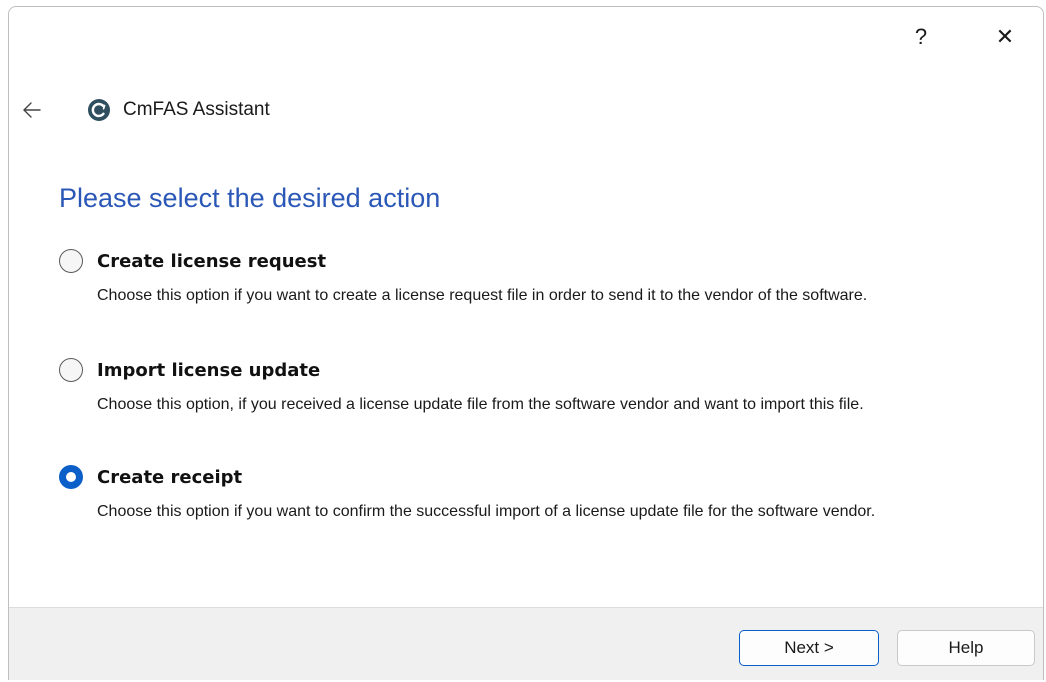  I want to click on radio-import-license-update, so click(71, 370).